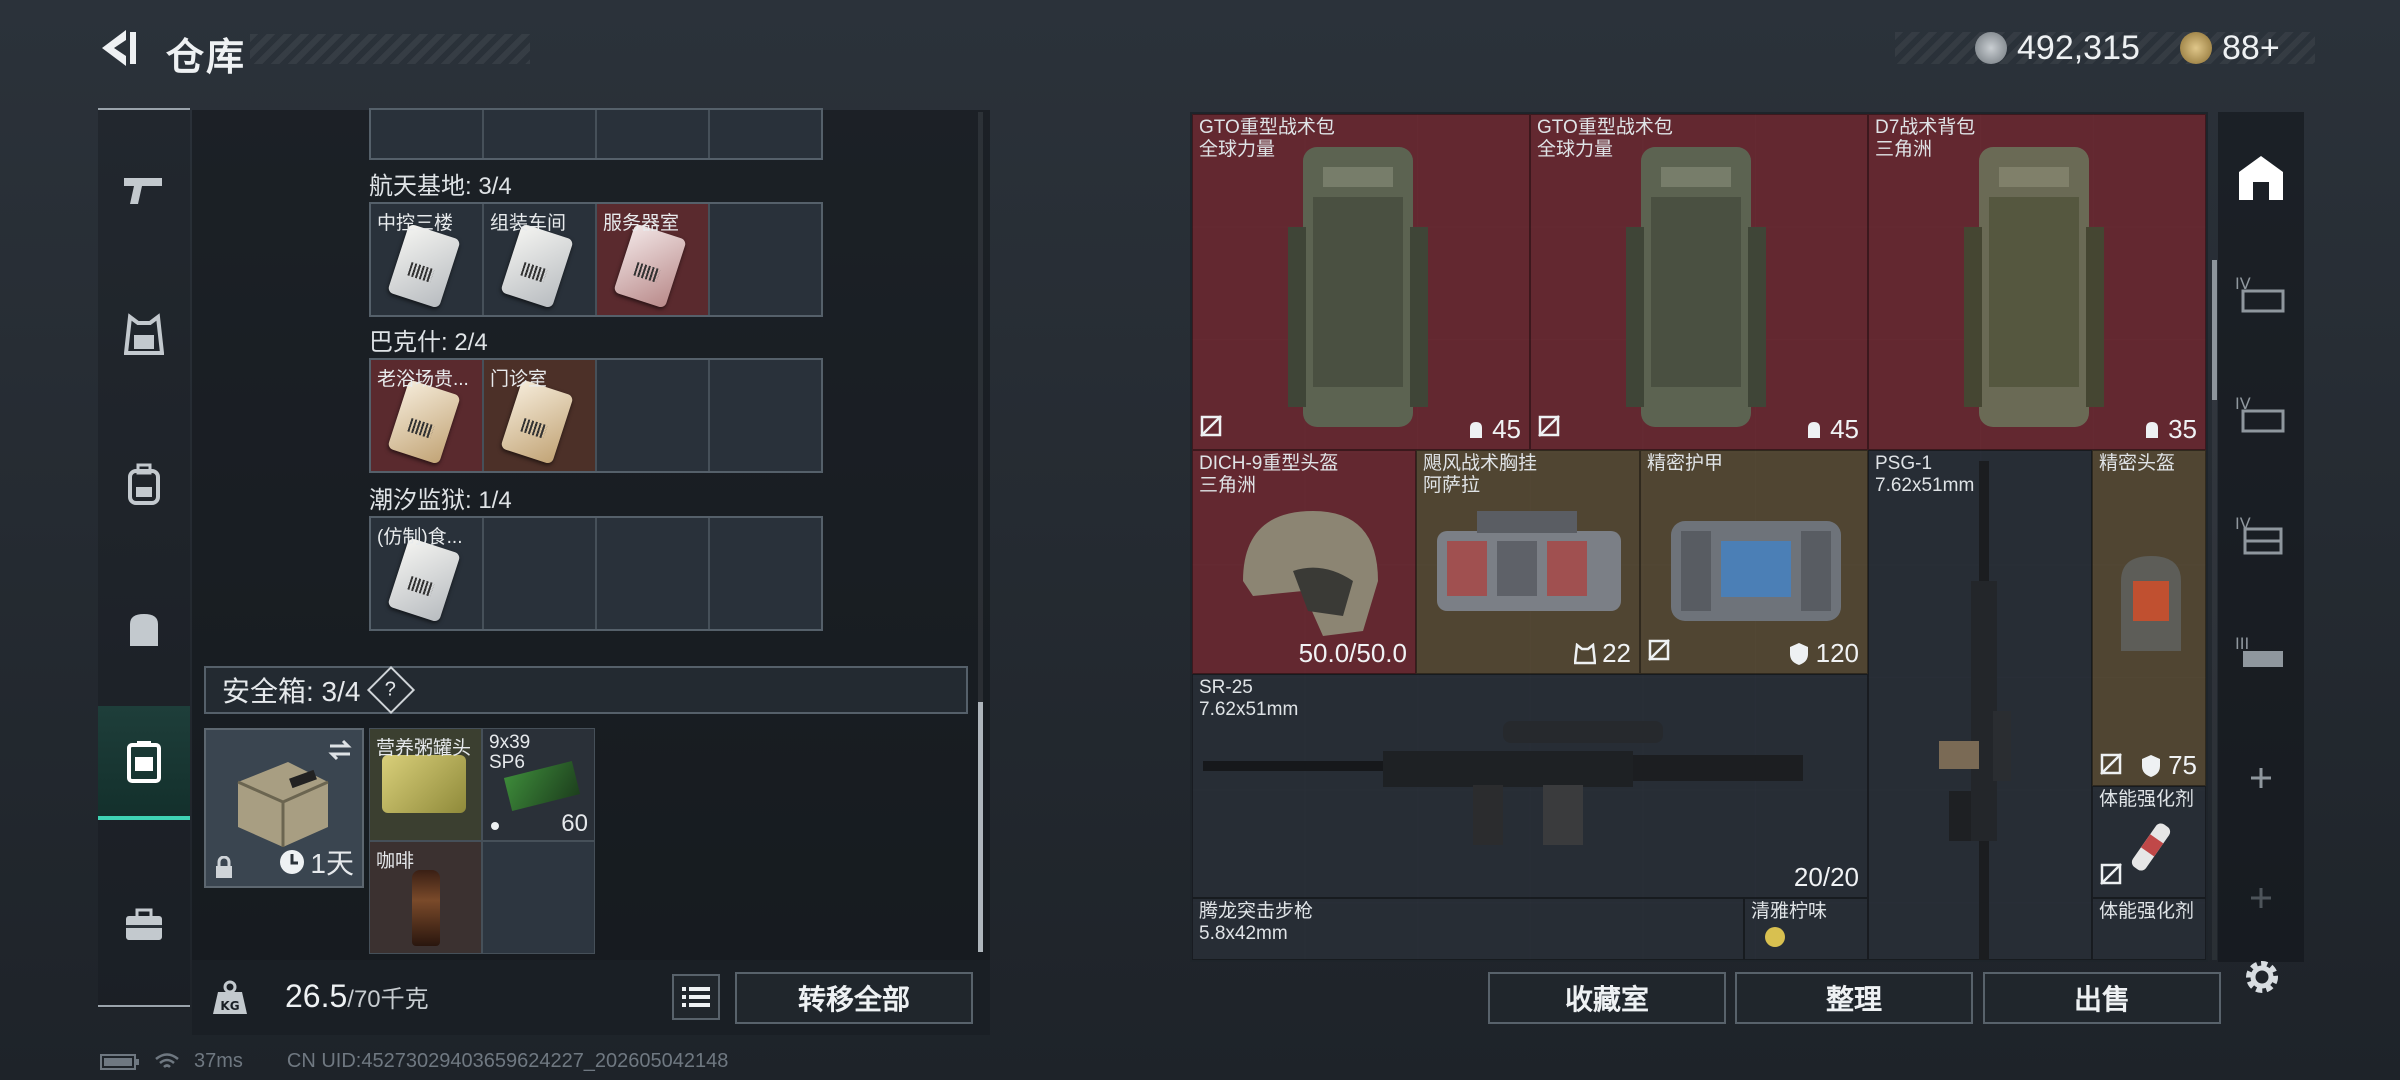 This screenshot has height=1080, width=2400. I want to click on backpack-icon, so click(144, 484).